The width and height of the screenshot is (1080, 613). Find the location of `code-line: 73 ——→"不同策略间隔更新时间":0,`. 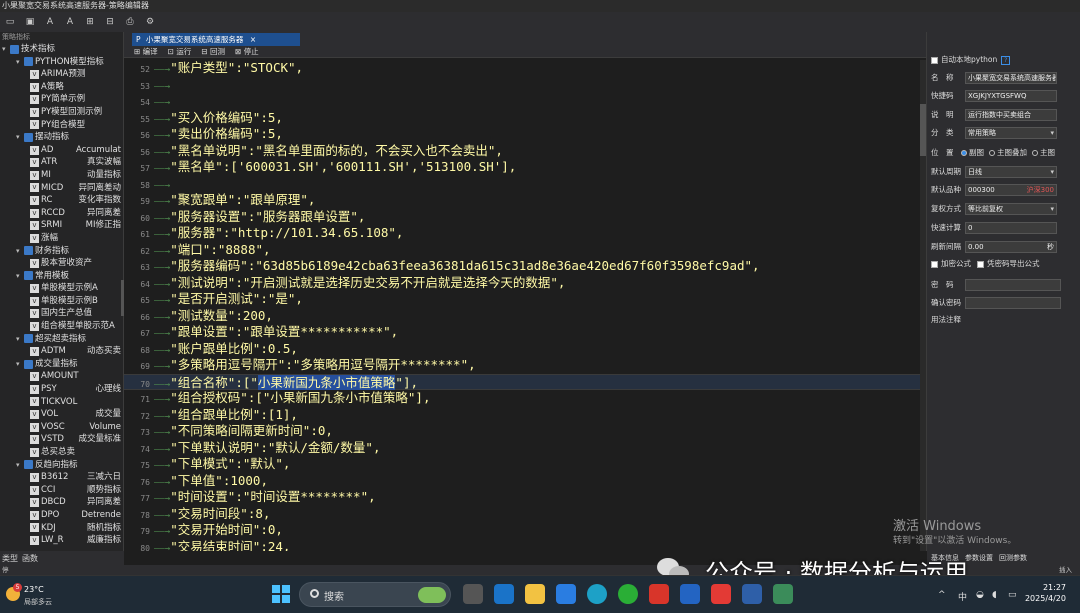

code-line: 73 ——→"不同策略间隔更新时间":0, is located at coordinates (525, 431).